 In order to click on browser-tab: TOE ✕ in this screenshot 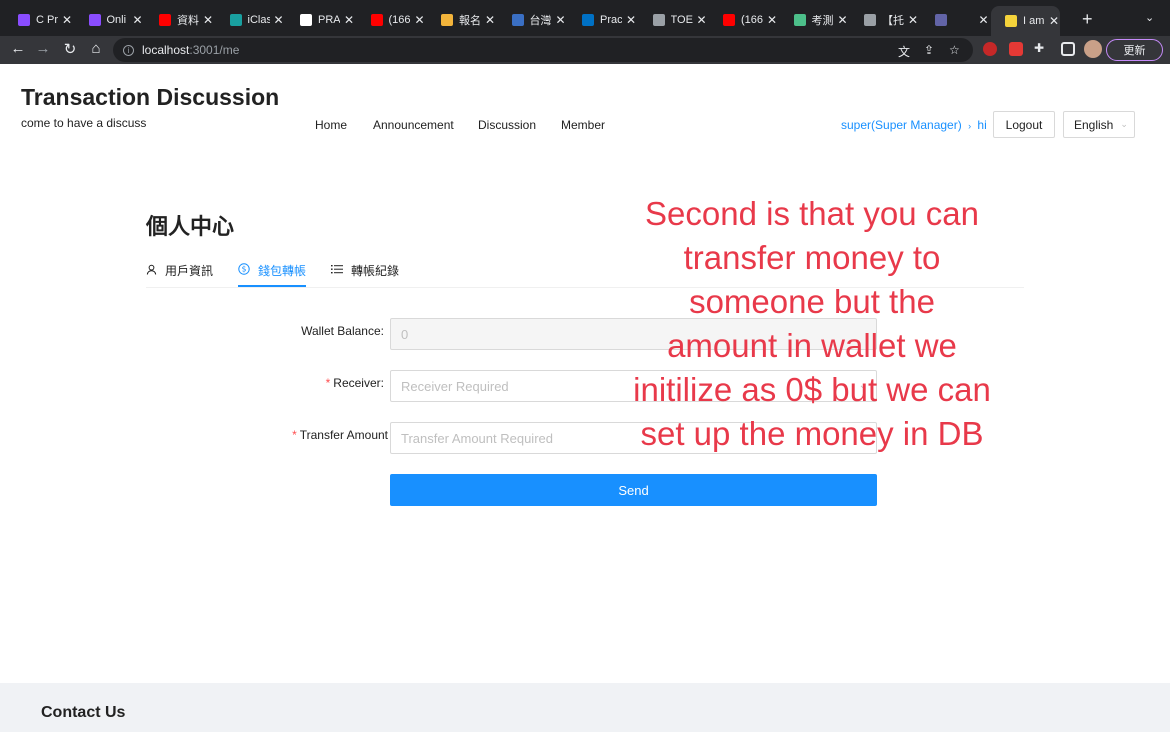, I will do `click(673, 20)`.